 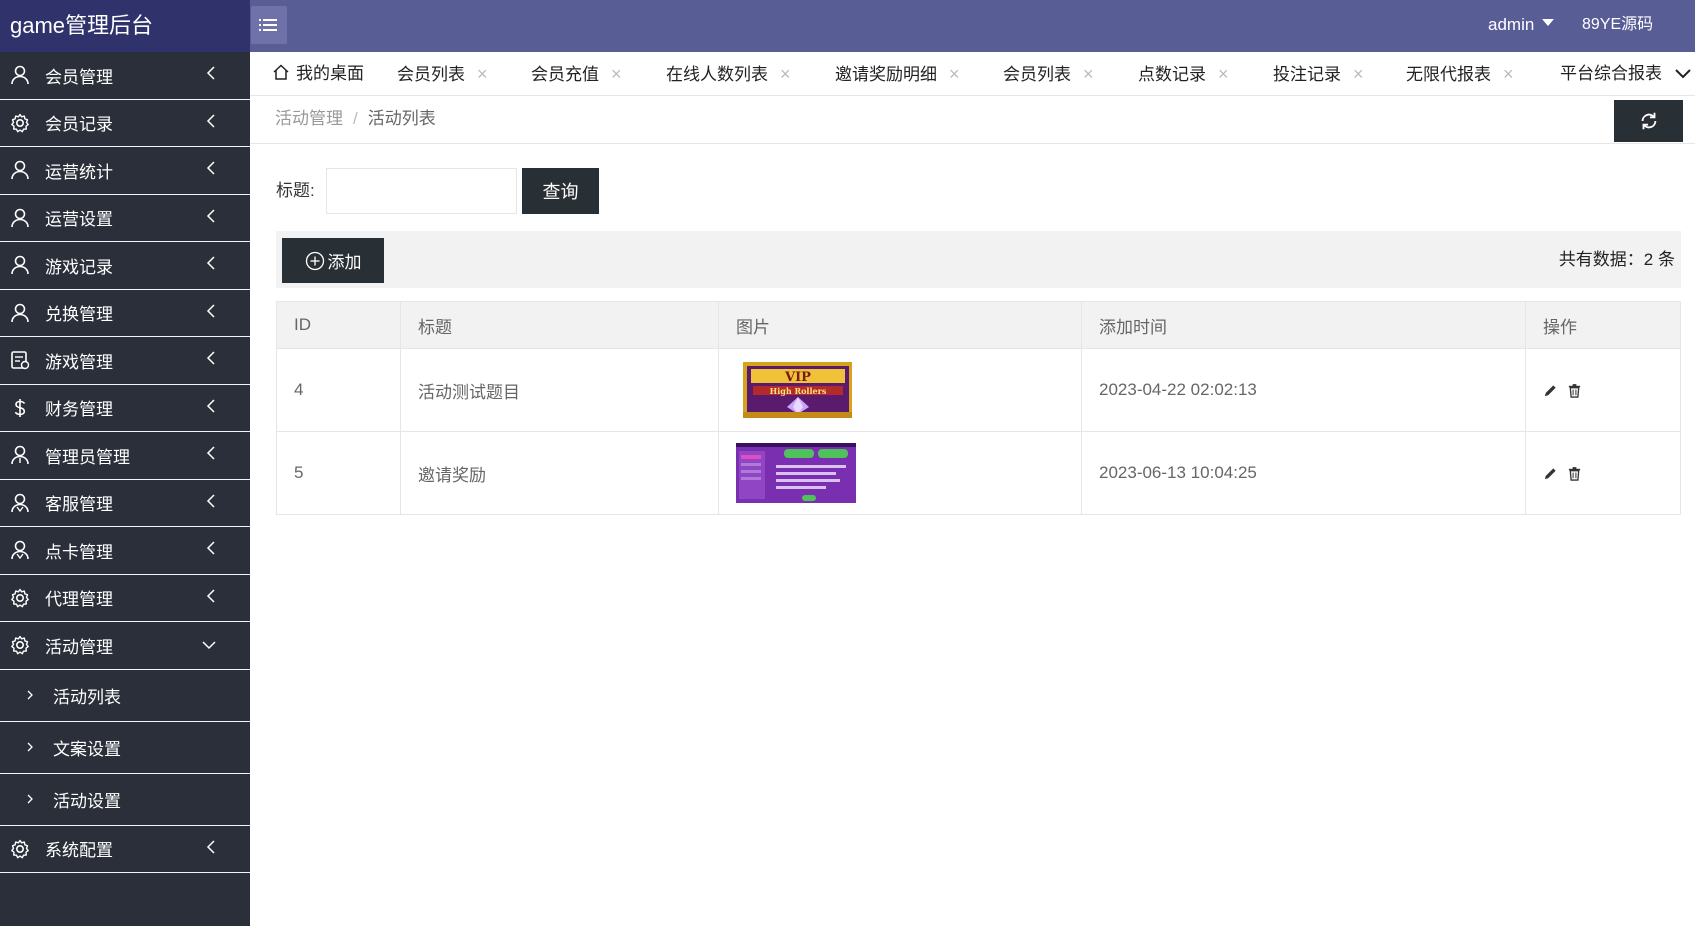 I want to click on sidebar-item: 游戏管理, so click(x=125, y=361).